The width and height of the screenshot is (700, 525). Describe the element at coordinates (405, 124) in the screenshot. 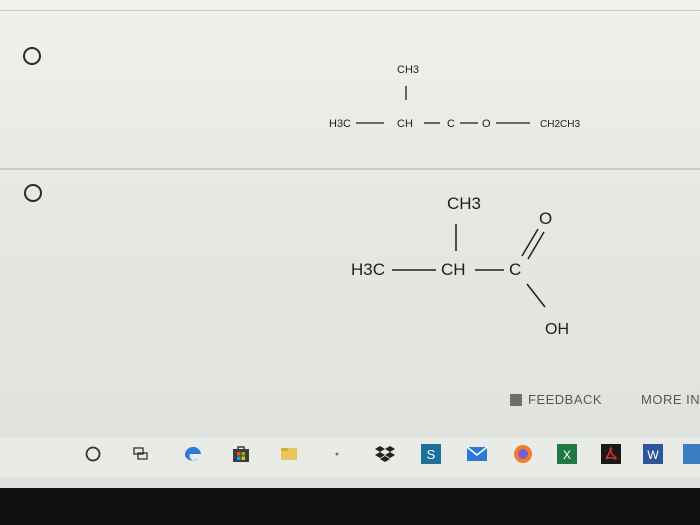

I see `o1-center-ch: CH` at that location.